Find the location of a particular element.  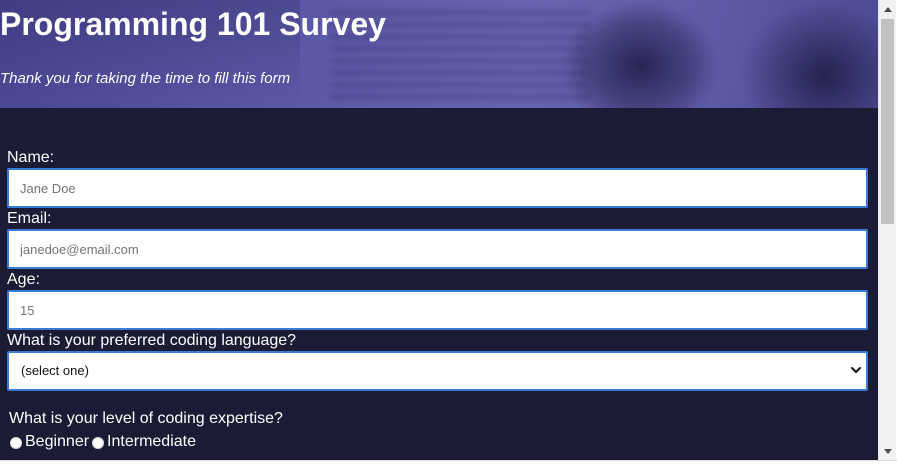

name-input is located at coordinates (437, 188).